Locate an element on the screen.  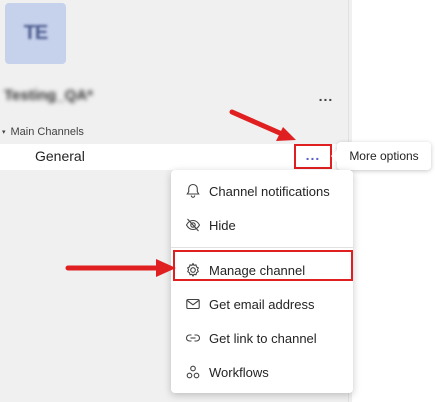
menu-divider is located at coordinates (262, 247).